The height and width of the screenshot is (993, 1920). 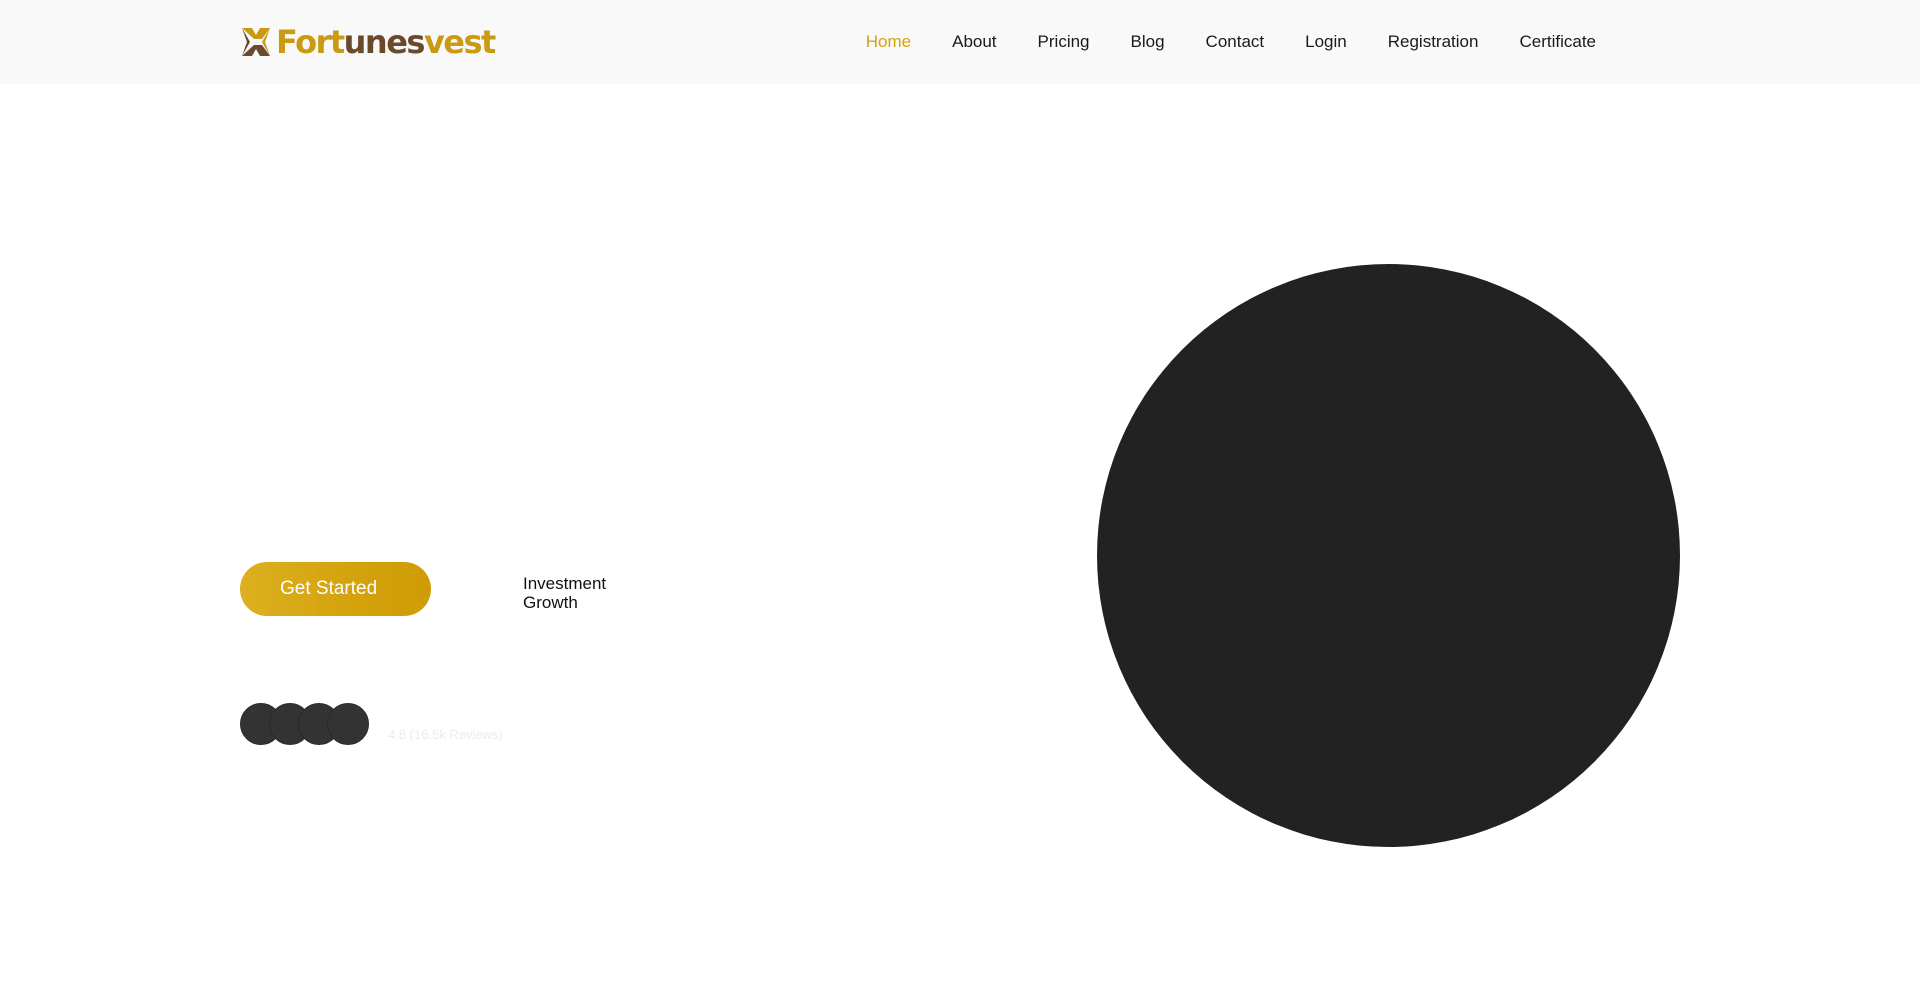 I want to click on reviewer-avatars, so click(x=304, y=724).